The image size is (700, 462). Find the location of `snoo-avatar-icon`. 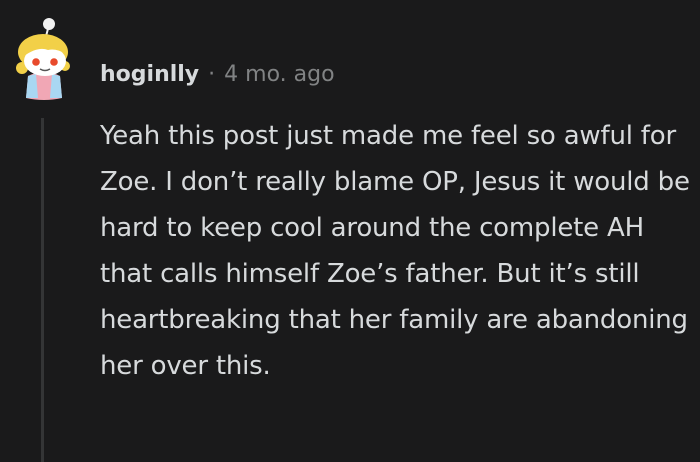

snoo-avatar-icon is located at coordinates (44, 59).